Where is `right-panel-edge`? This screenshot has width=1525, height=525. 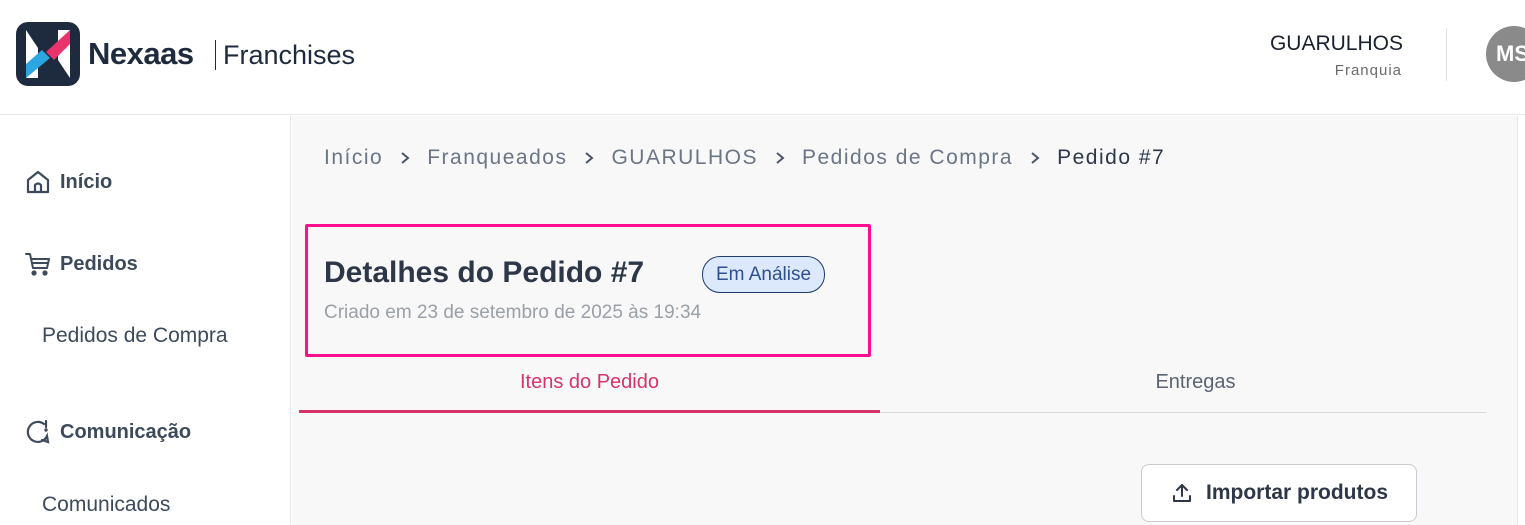 right-panel-edge is located at coordinates (1521, 320).